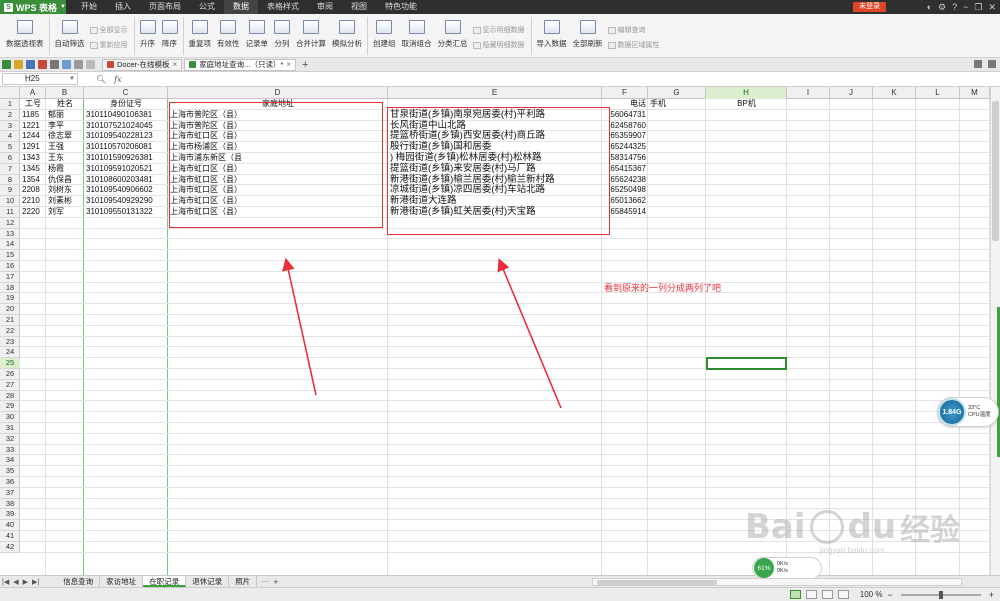 This screenshot has width=1000, height=601. I want to click on column-header-G: G, so click(677, 93).